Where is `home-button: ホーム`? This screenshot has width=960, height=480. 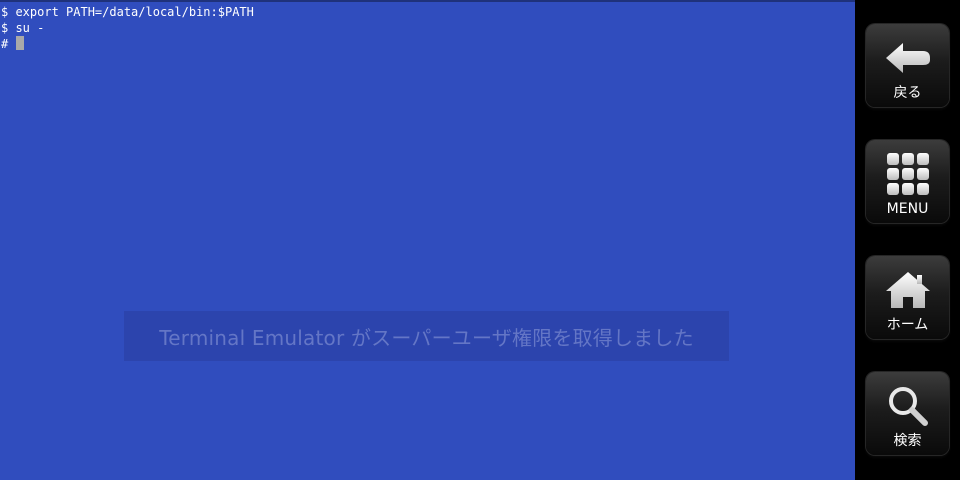
home-button: ホーム is located at coordinates (907, 297).